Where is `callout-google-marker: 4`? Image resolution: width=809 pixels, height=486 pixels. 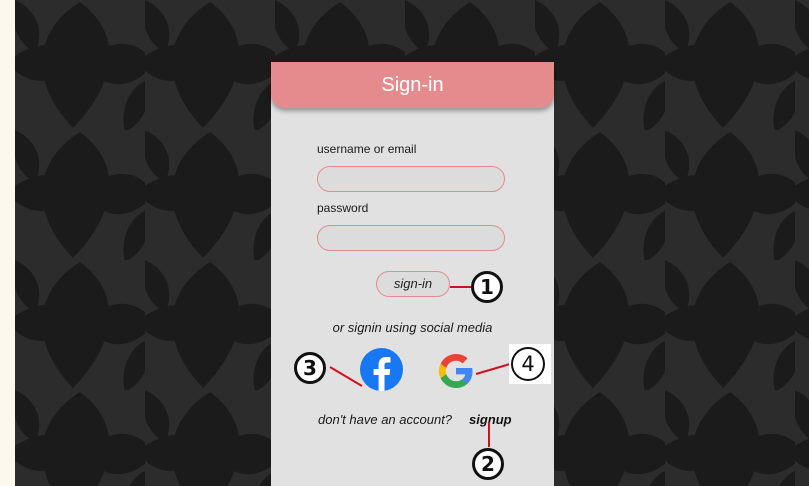
callout-google-marker: 4 is located at coordinates (528, 364).